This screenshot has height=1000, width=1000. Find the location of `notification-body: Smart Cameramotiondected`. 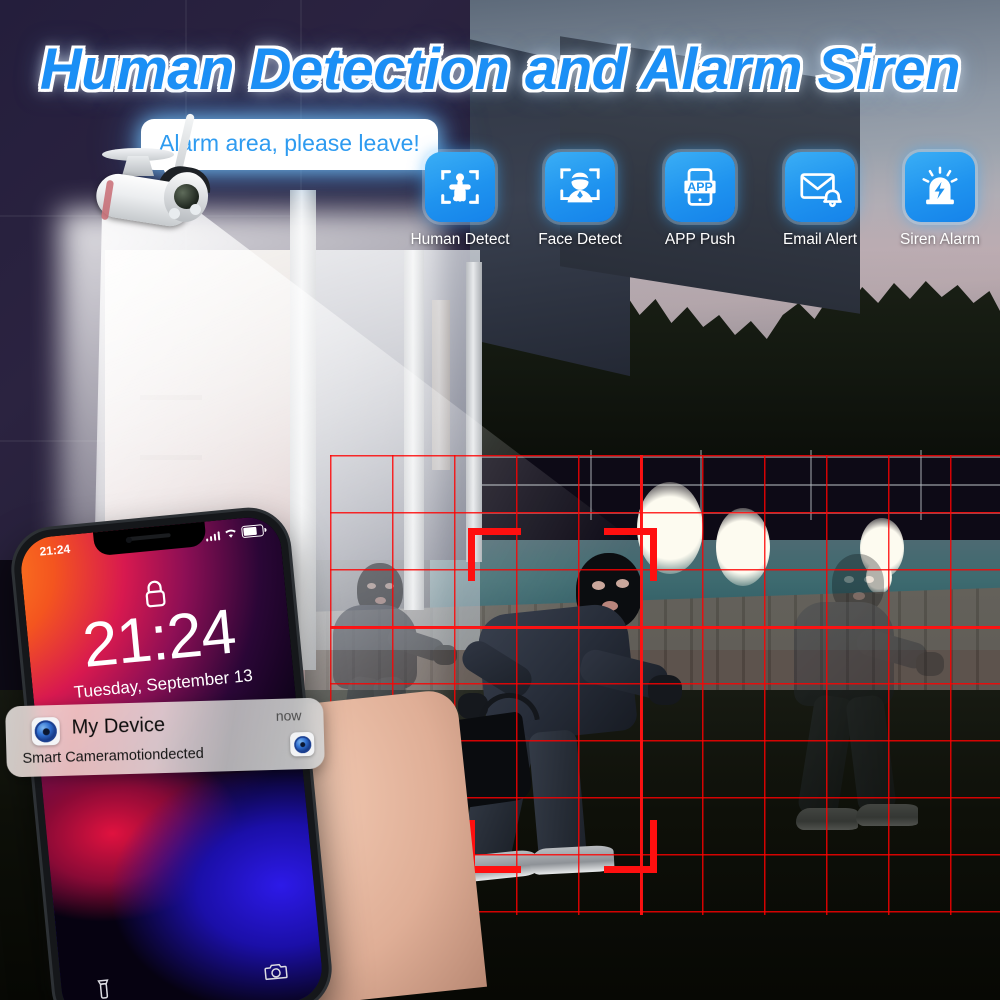

notification-body: Smart Cameramotiondected is located at coordinates (113, 756).